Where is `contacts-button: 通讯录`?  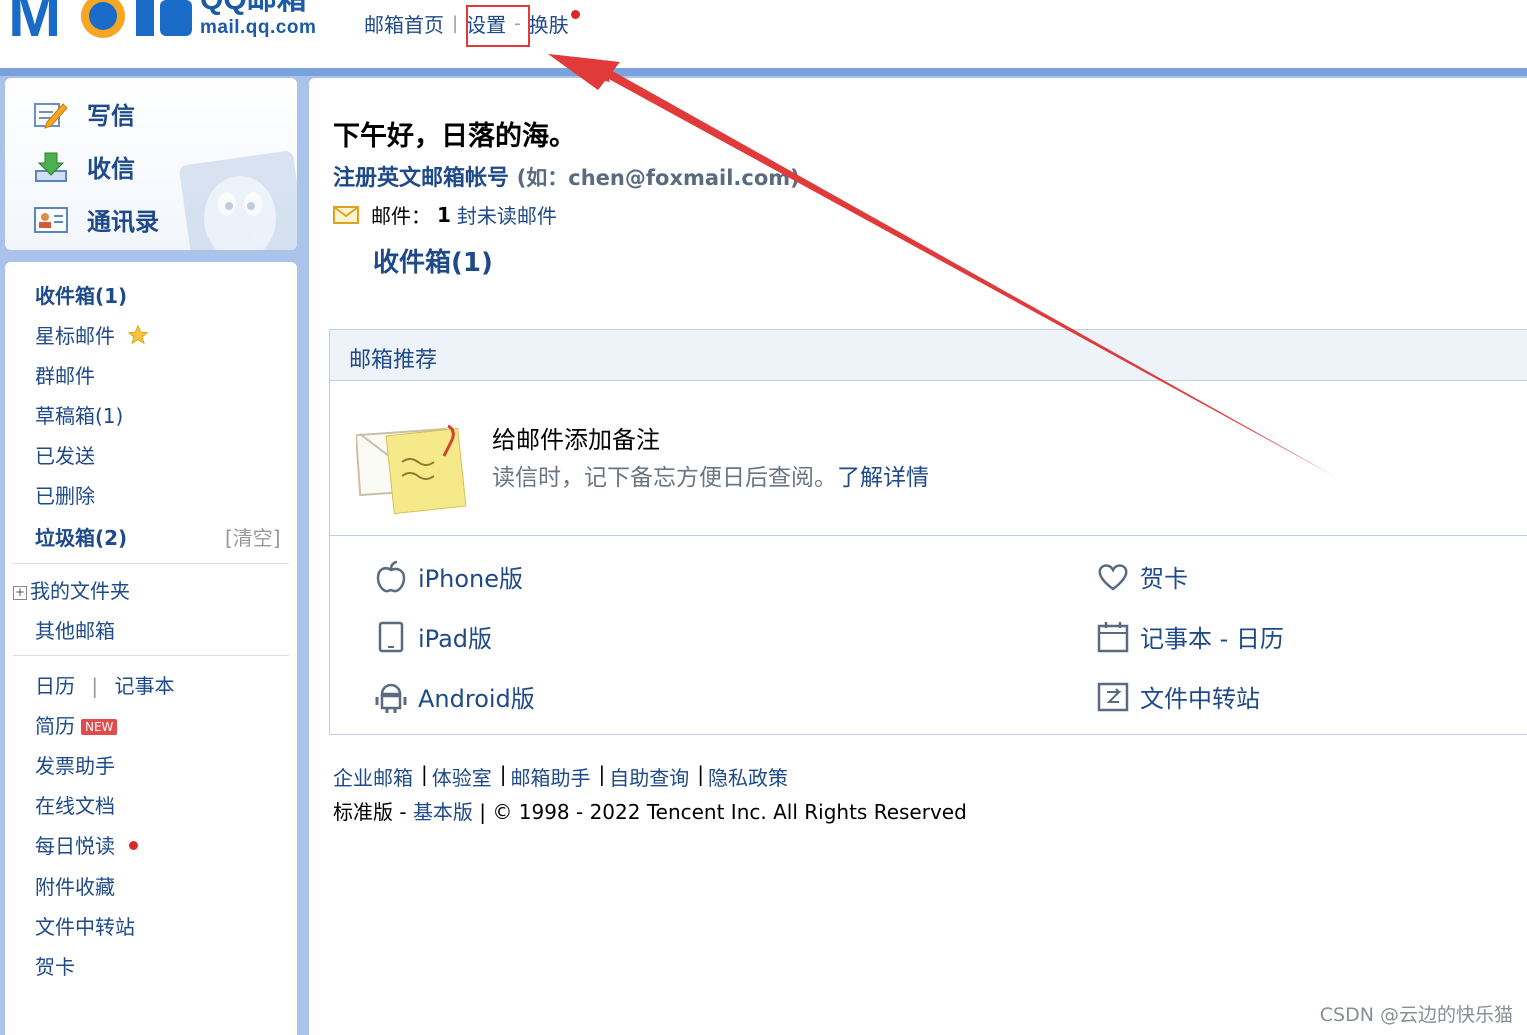 contacts-button: 通讯录 is located at coordinates (96, 219).